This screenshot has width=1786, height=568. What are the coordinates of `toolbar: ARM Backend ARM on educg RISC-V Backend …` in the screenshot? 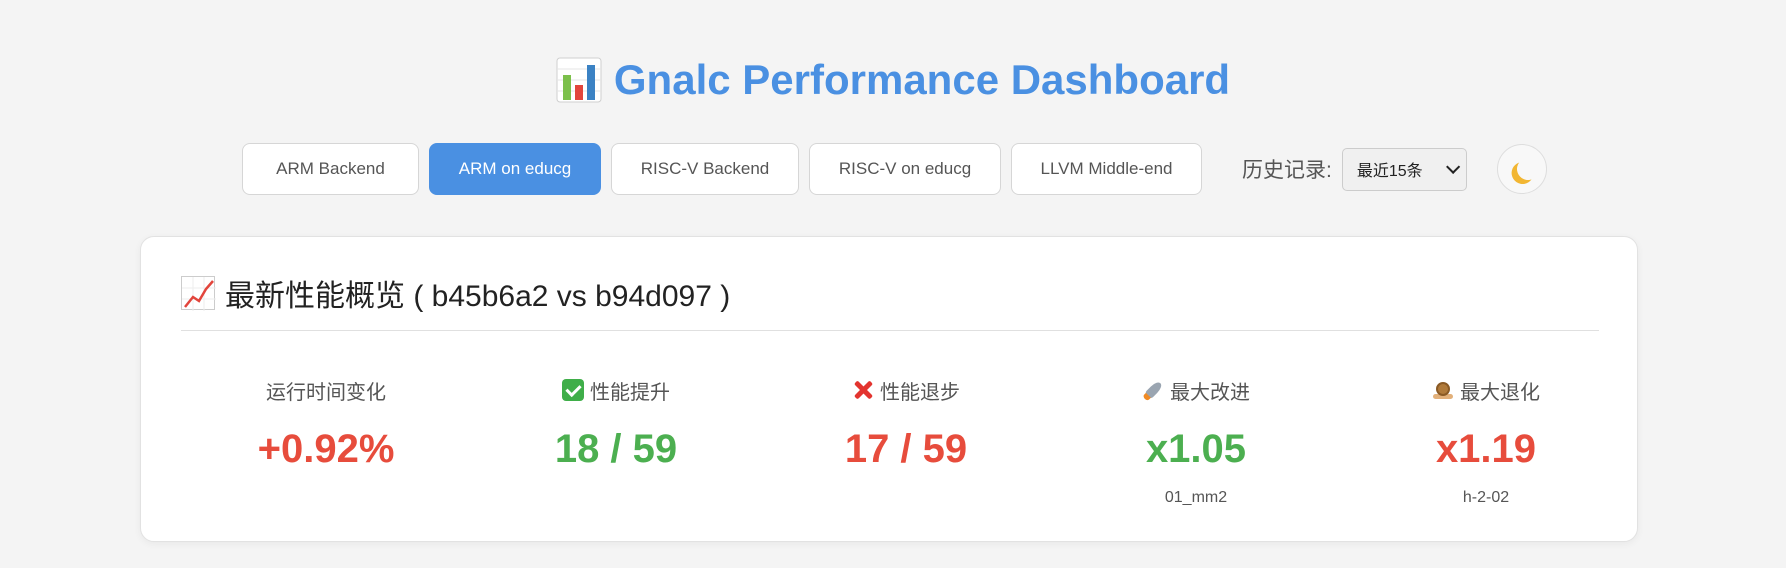 It's located at (894, 169).